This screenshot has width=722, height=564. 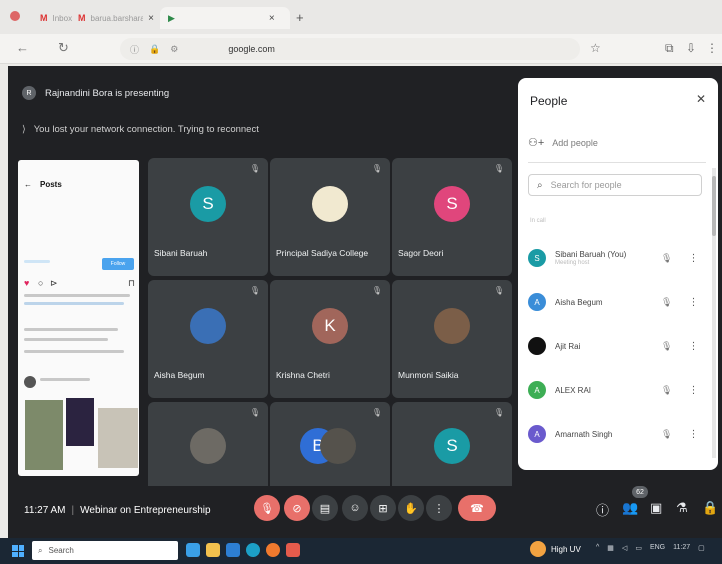 I want to click on taskview-icon, so click(x=193, y=550).